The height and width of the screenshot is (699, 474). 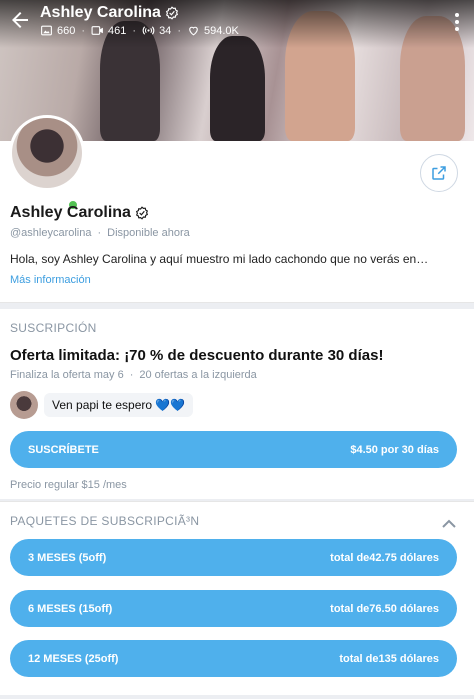 What do you see at coordinates (457, 22) in the screenshot?
I see `more-vertical-icon` at bounding box center [457, 22].